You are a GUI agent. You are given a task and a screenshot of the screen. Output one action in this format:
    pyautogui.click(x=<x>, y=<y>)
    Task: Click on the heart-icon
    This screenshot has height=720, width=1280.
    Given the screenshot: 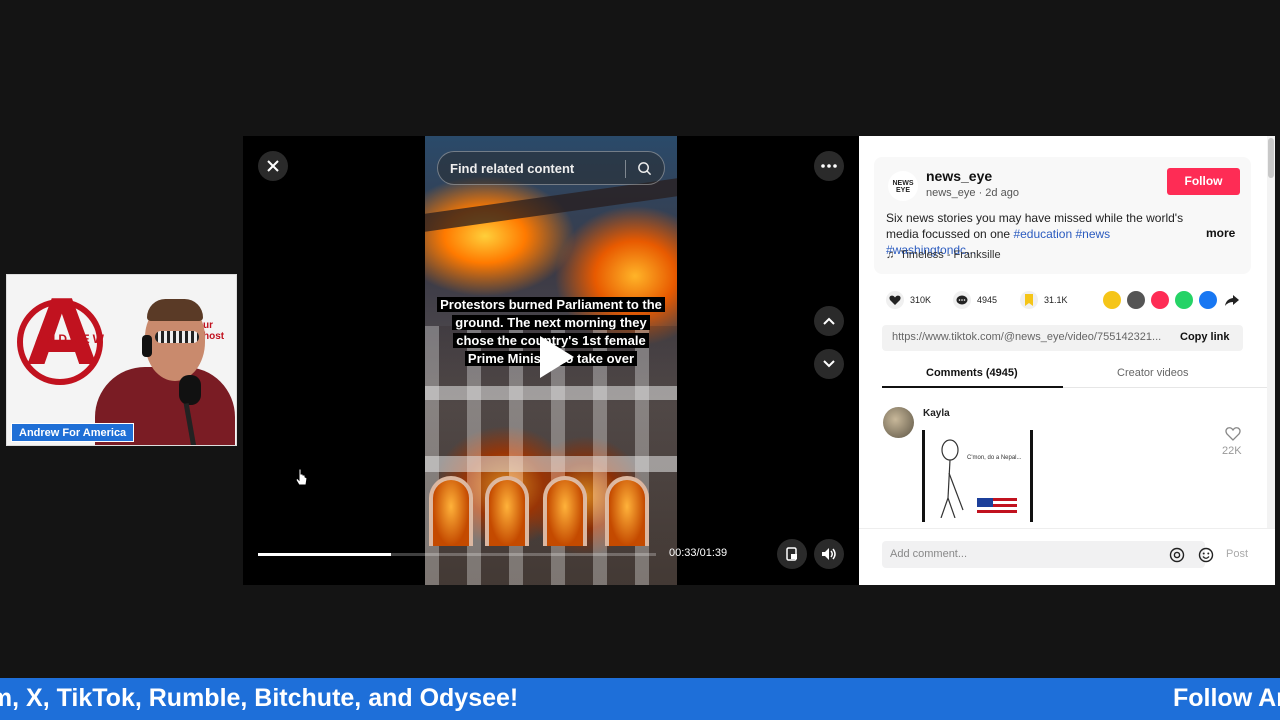 What is the action you would take?
    pyautogui.click(x=895, y=300)
    